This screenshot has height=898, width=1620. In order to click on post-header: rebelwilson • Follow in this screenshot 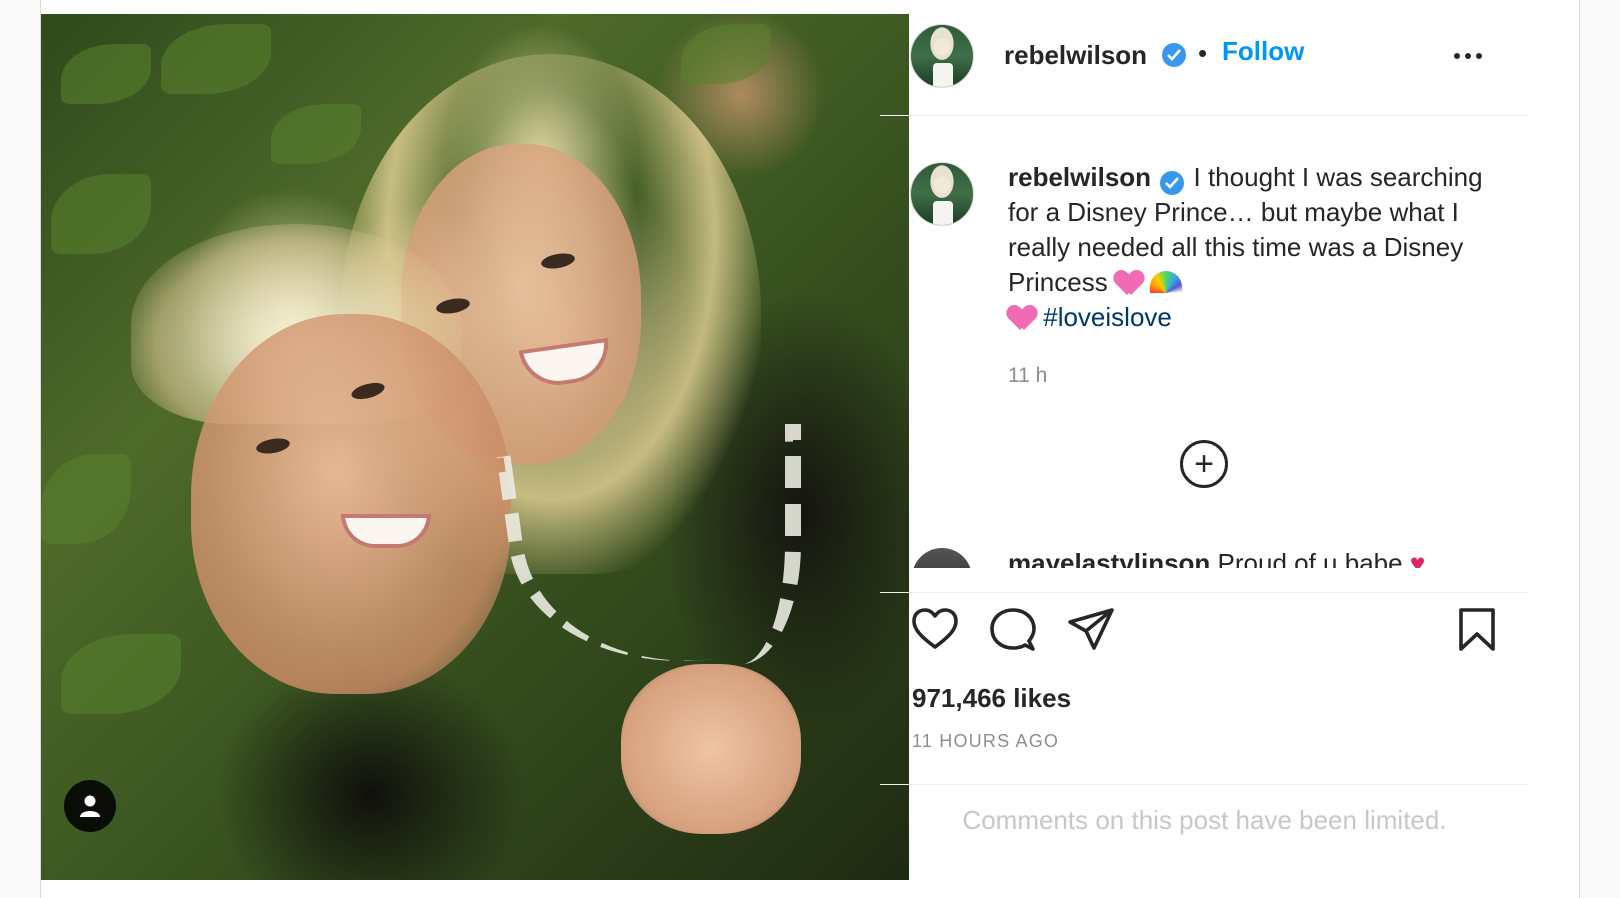, I will do `click(1204, 58)`.